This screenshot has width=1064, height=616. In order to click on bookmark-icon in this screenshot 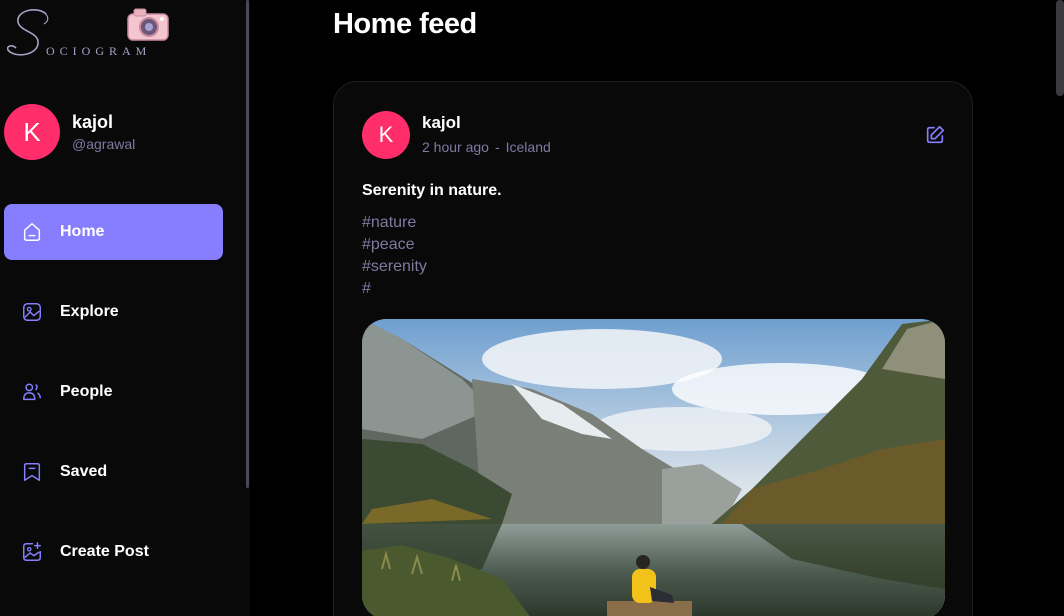, I will do `click(32, 472)`.